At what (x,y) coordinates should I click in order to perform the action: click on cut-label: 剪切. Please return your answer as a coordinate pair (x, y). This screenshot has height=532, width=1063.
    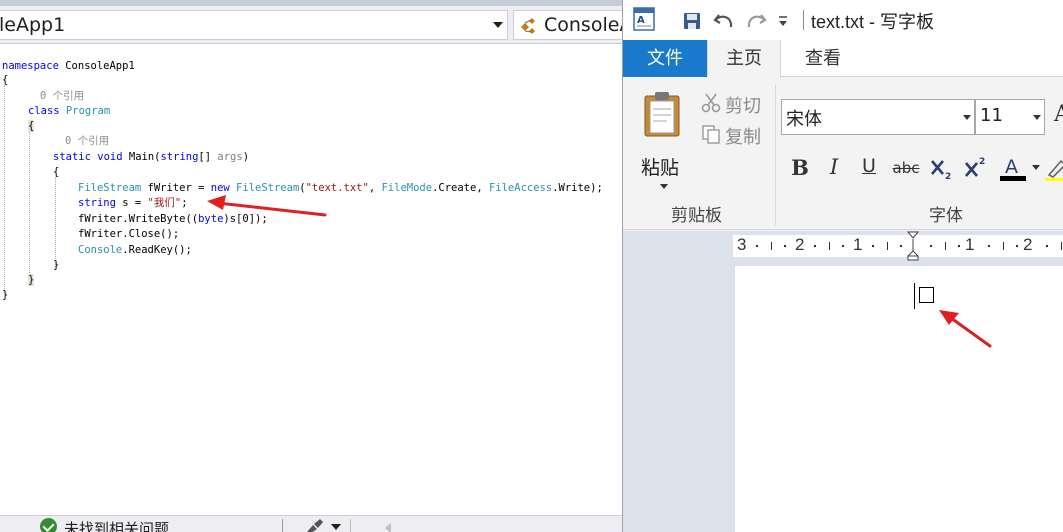
    Looking at the image, I should click on (743, 106).